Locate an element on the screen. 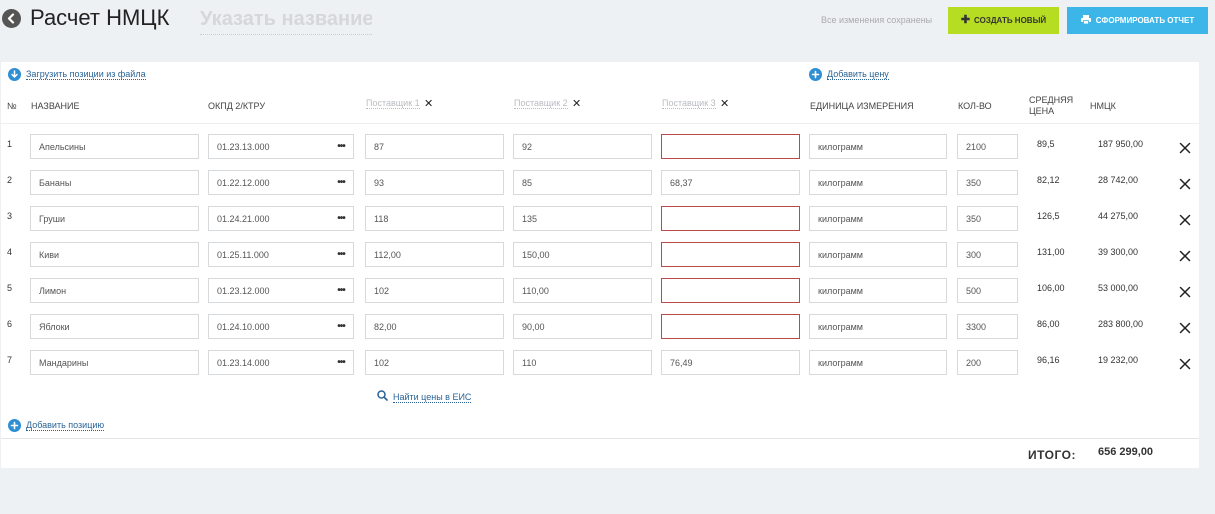  col-header-supplier-2: Поставщик 2 is located at coordinates (541, 103).